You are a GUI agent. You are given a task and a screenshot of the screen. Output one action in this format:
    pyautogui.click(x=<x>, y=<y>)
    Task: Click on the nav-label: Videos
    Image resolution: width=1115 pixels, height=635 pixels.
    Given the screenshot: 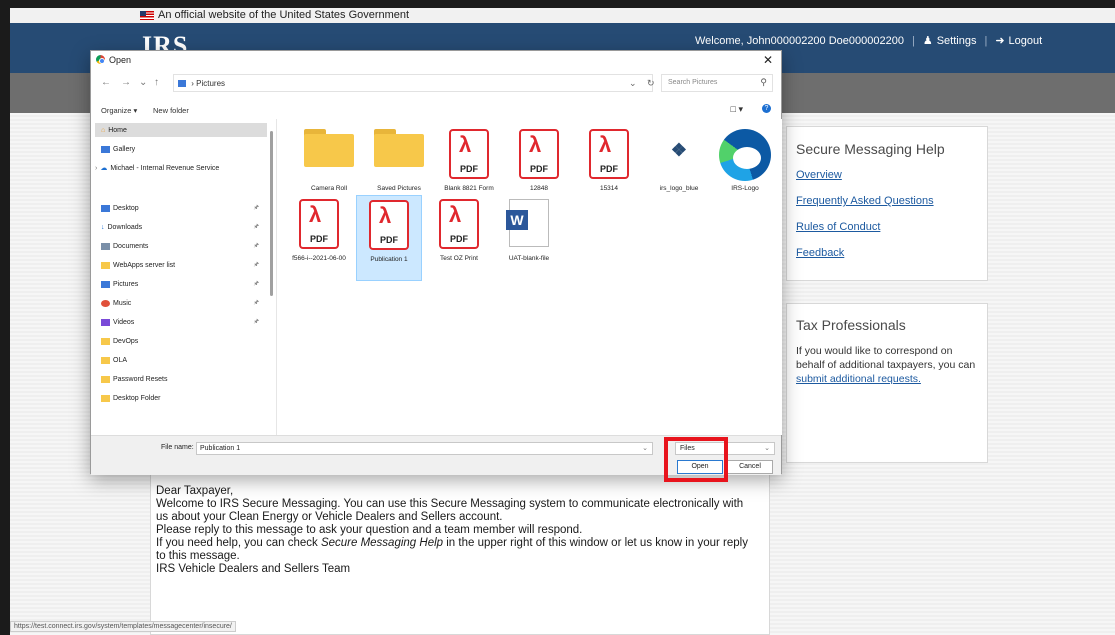 What is the action you would take?
    pyautogui.click(x=124, y=322)
    